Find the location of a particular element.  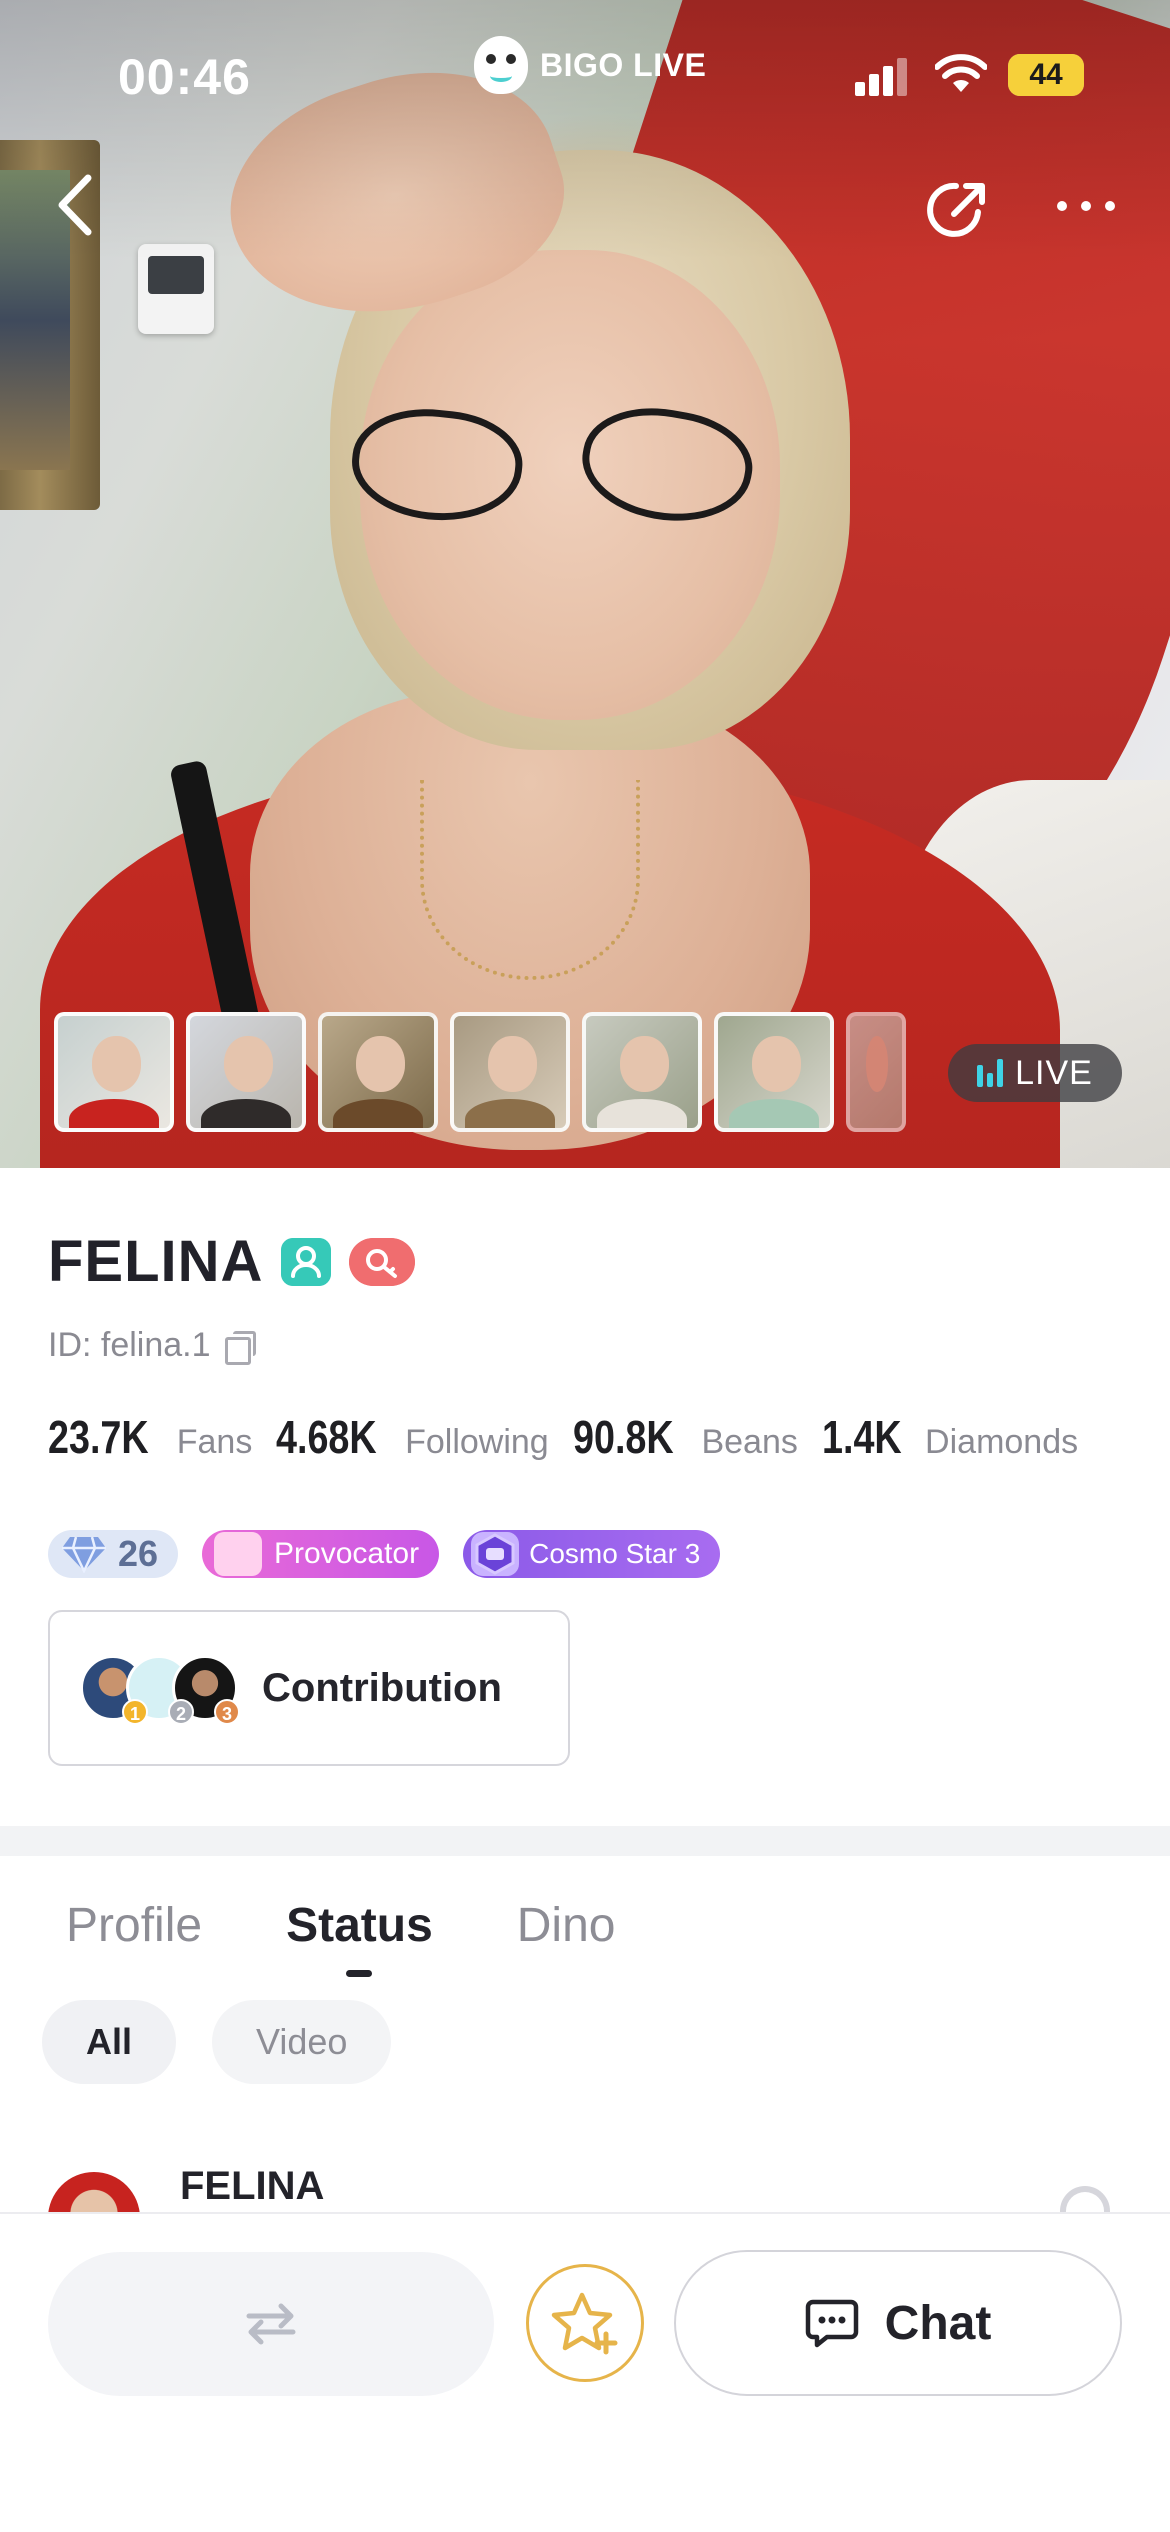

user-id: ID: felina.1 is located at coordinates (129, 1345).